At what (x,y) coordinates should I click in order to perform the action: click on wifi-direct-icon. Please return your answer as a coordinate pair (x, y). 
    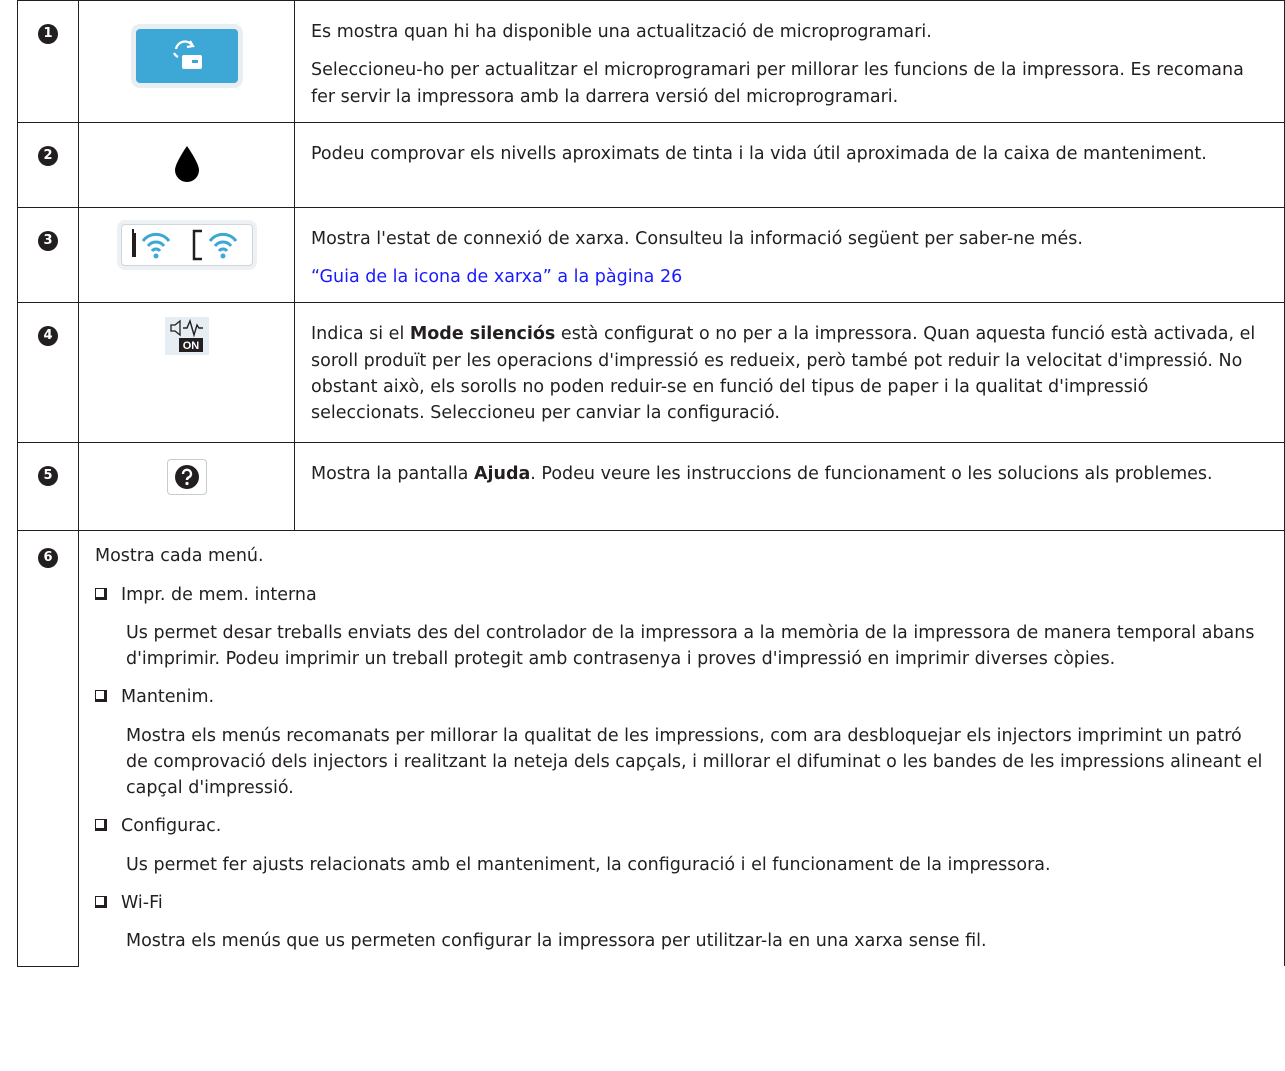
    Looking at the image, I should click on (215, 244).